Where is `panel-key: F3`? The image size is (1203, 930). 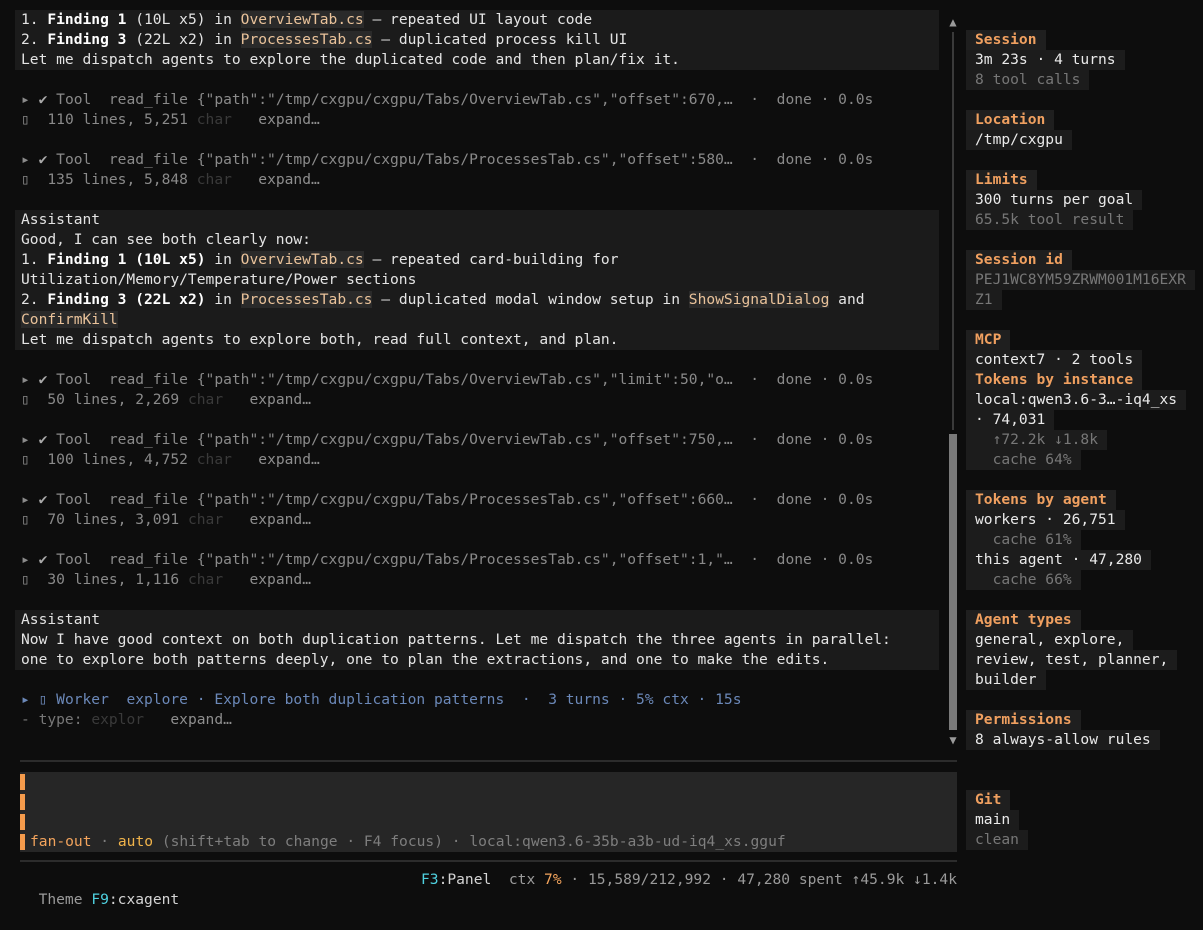
panel-key: F3 is located at coordinates (430, 879).